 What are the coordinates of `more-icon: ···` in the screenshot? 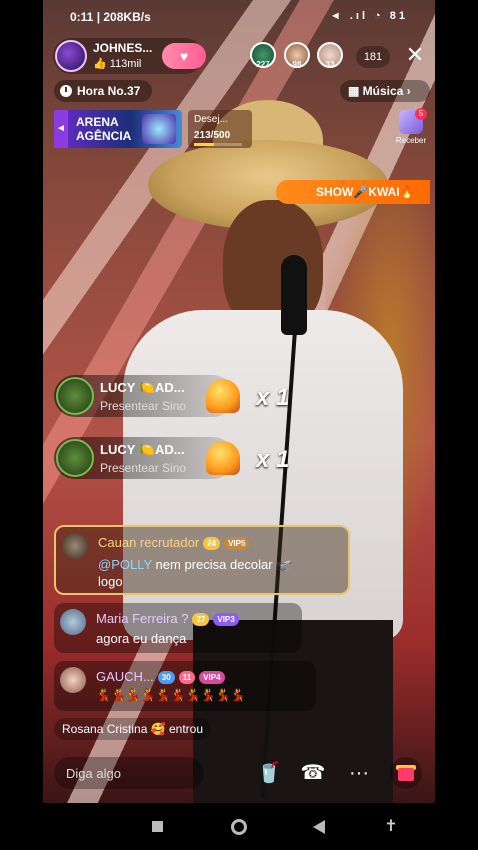 It's located at (359, 773).